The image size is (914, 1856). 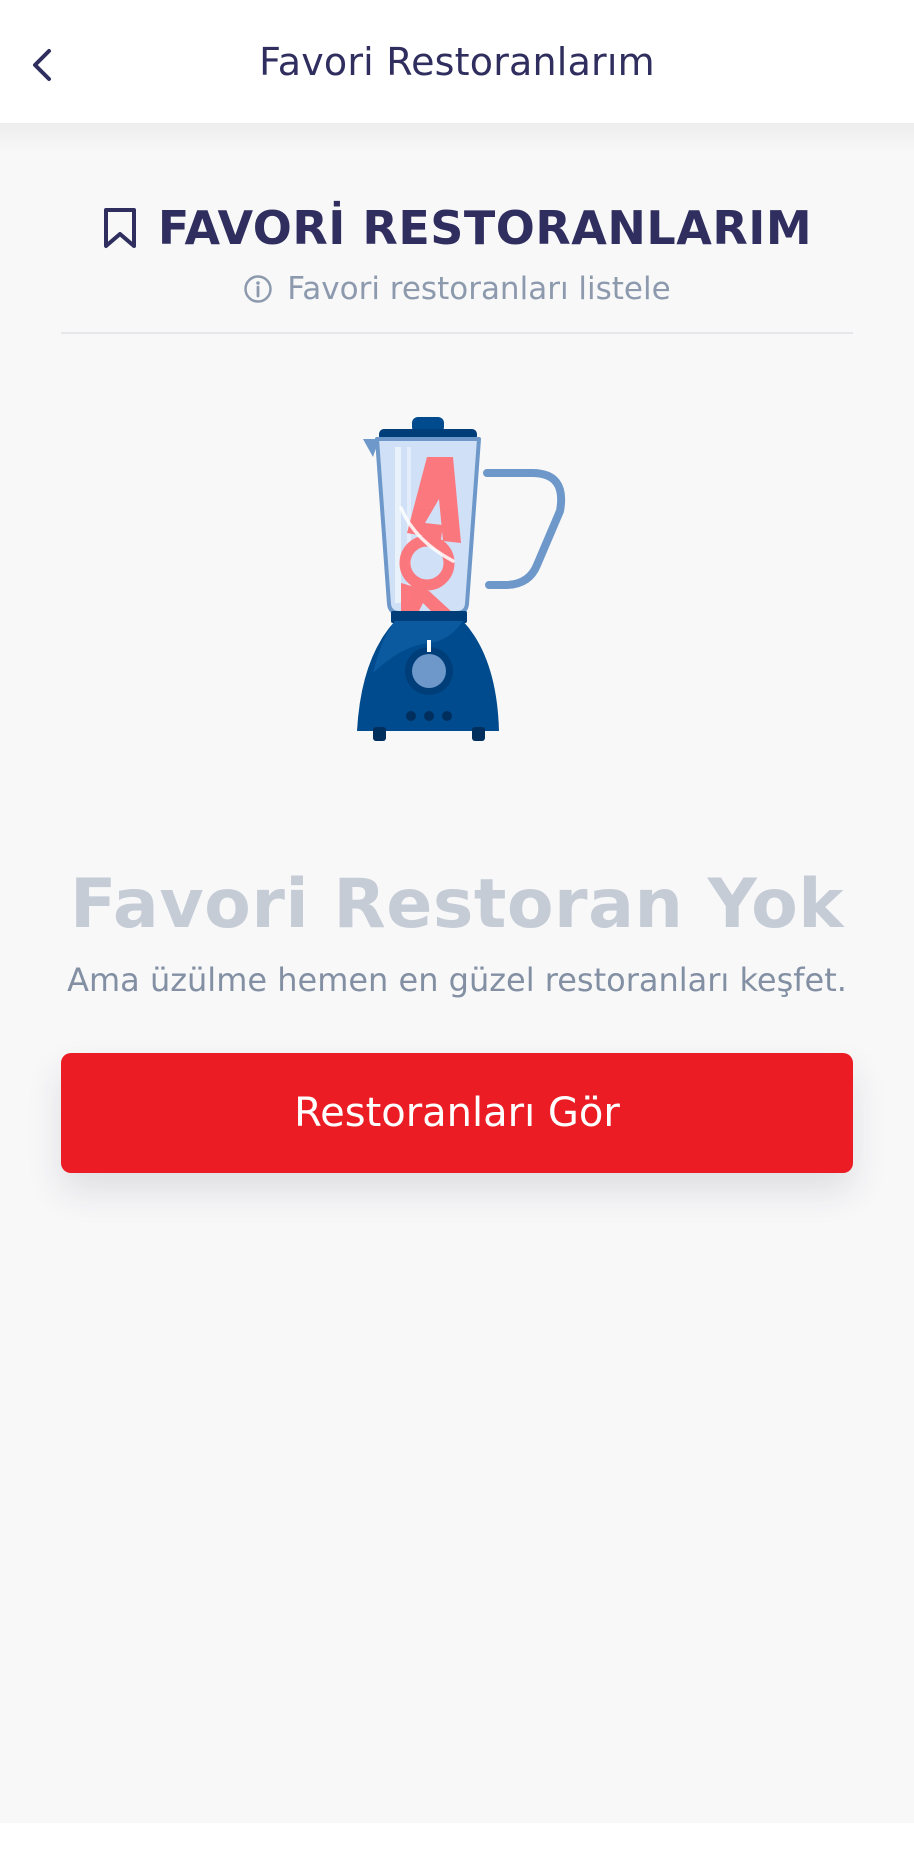 I want to click on info-icon, so click(x=258, y=289).